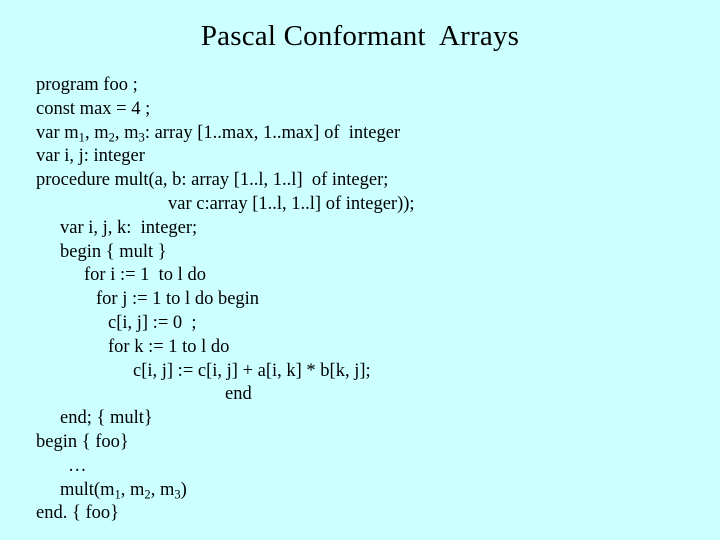  What do you see at coordinates (78, 513) in the screenshot?
I see `code-line: end. { foo}` at bounding box center [78, 513].